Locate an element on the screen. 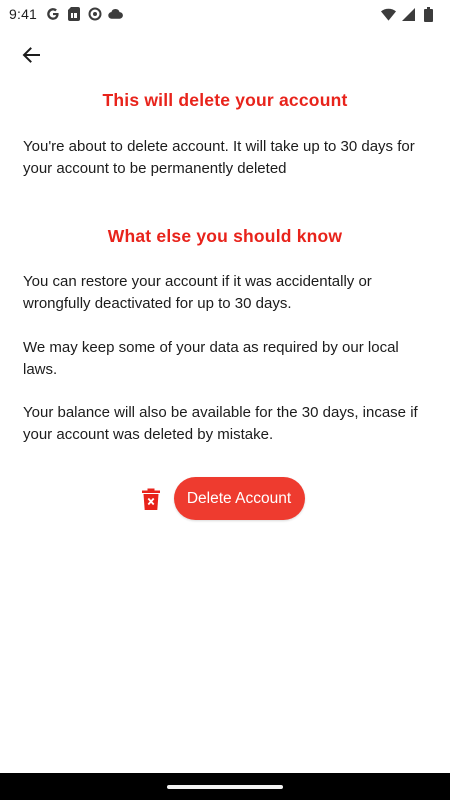  status-bar: 9:41 is located at coordinates (225, 14).